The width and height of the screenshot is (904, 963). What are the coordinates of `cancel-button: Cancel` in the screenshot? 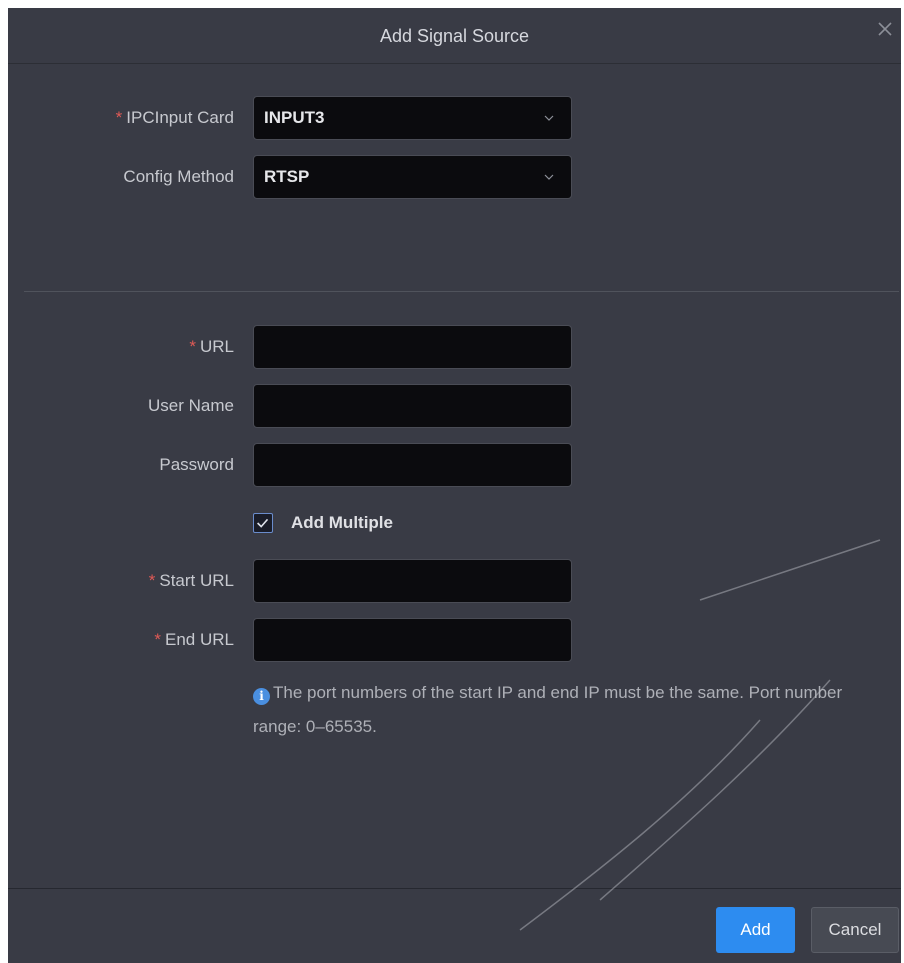 It's located at (855, 930).